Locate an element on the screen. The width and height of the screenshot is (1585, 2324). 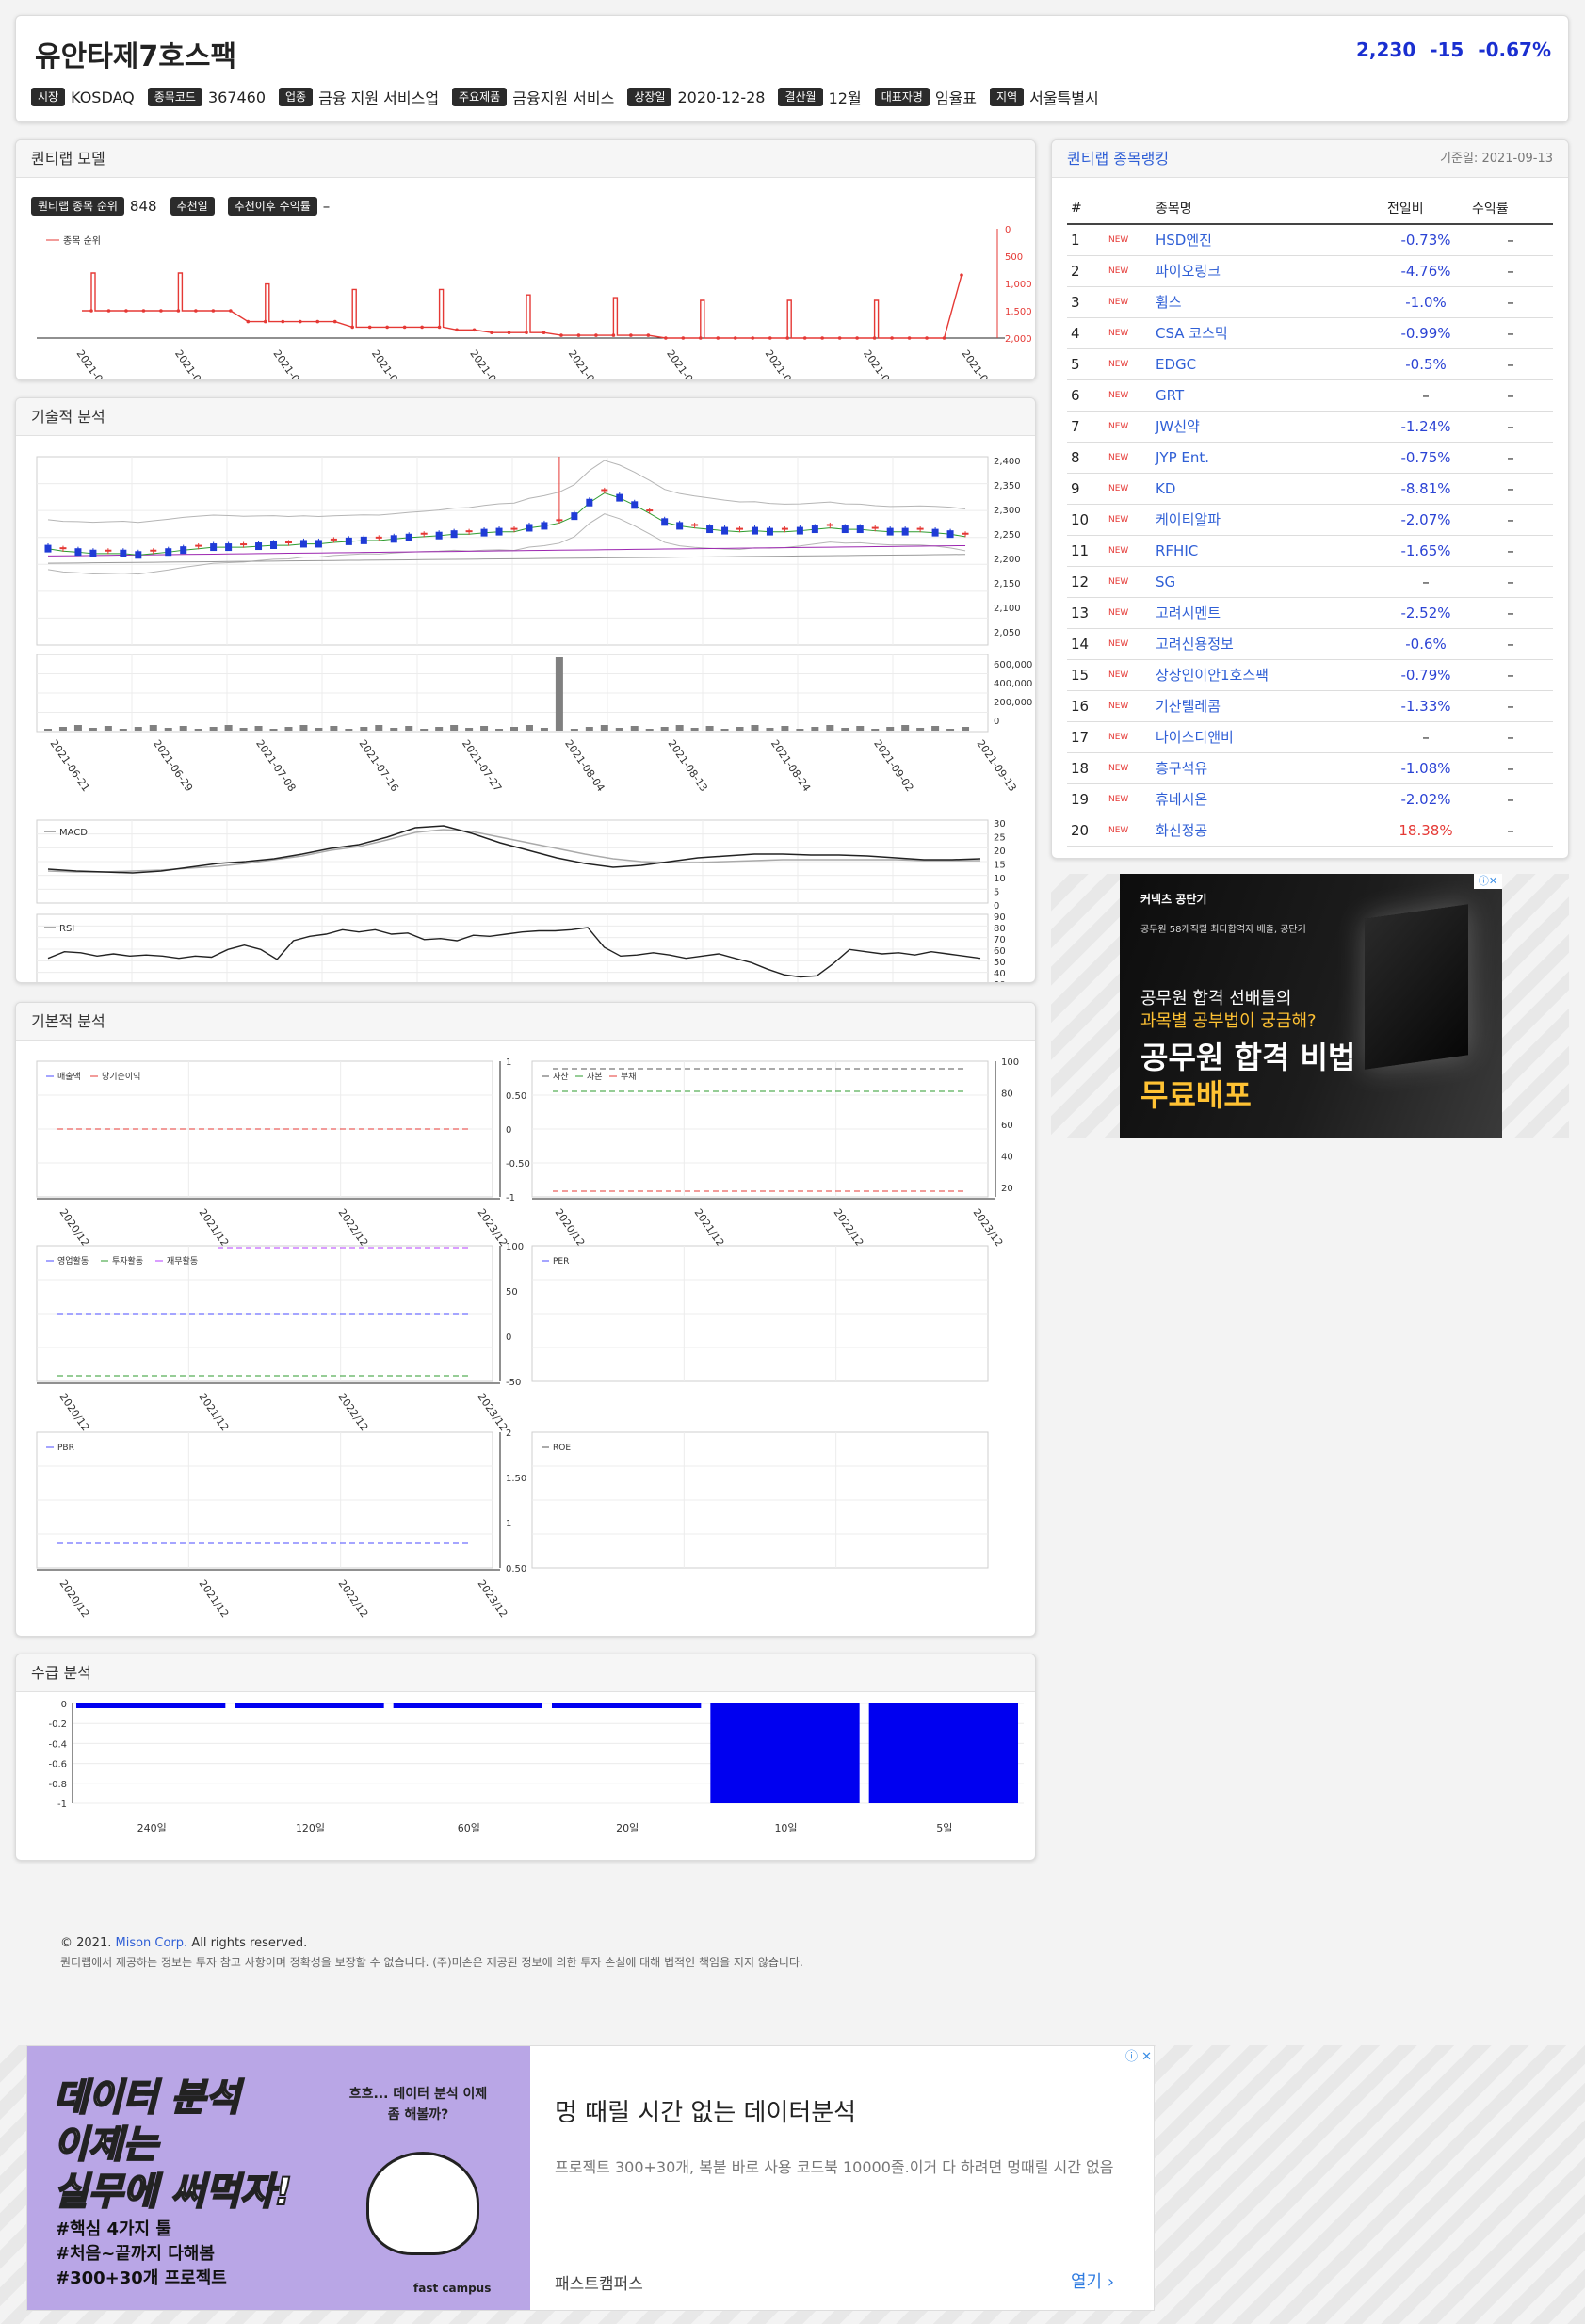
stock-link: SG is located at coordinates (1165, 581).